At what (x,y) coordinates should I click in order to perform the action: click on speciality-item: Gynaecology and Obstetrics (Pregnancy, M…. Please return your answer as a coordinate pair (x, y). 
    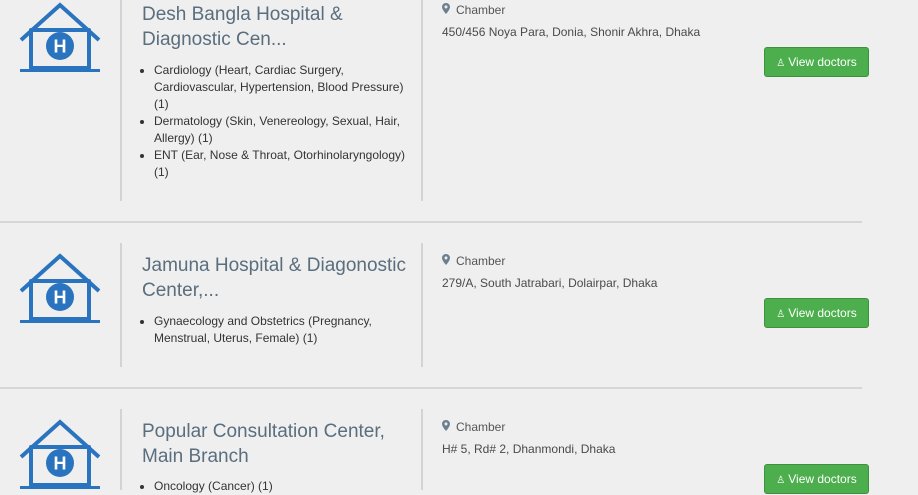
    Looking at the image, I should click on (285, 330).